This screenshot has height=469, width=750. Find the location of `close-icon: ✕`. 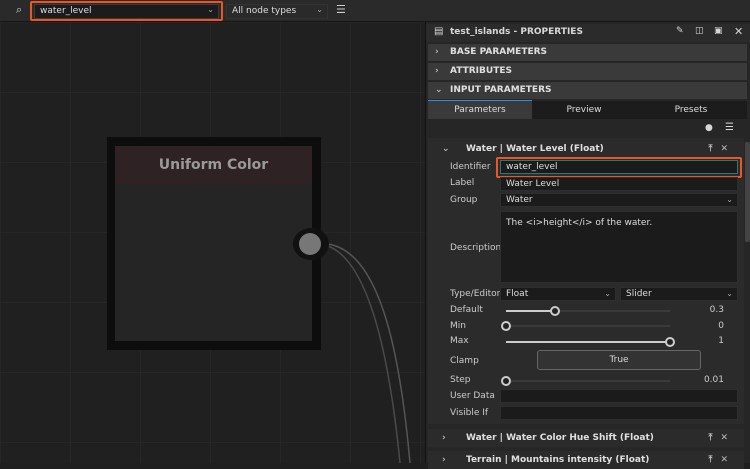

close-icon: ✕ is located at coordinates (738, 31).